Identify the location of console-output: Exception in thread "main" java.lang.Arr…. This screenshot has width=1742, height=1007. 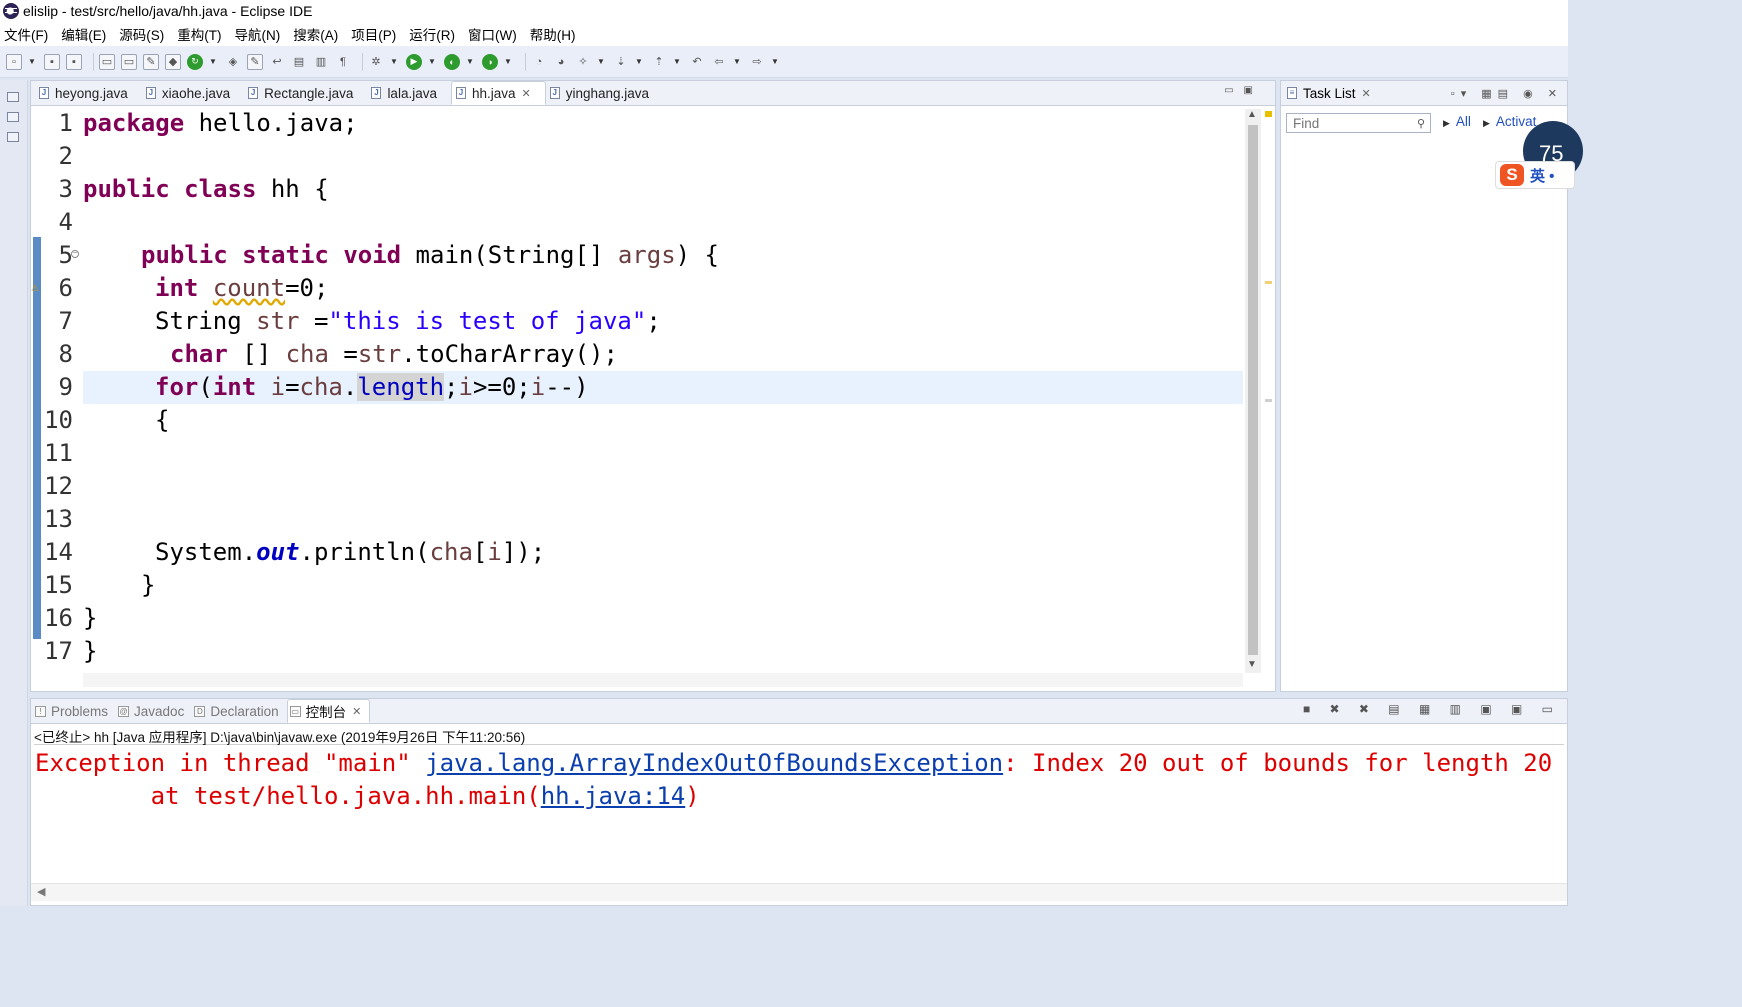
(793, 780).